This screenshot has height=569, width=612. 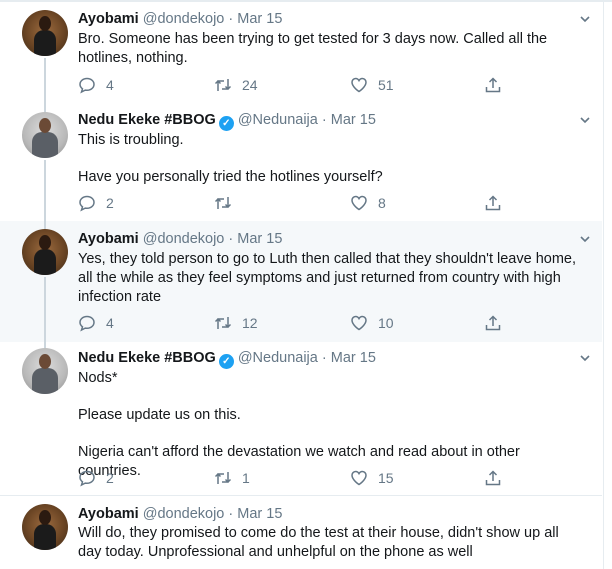 I want to click on like-count: 51, so click(x=386, y=85).